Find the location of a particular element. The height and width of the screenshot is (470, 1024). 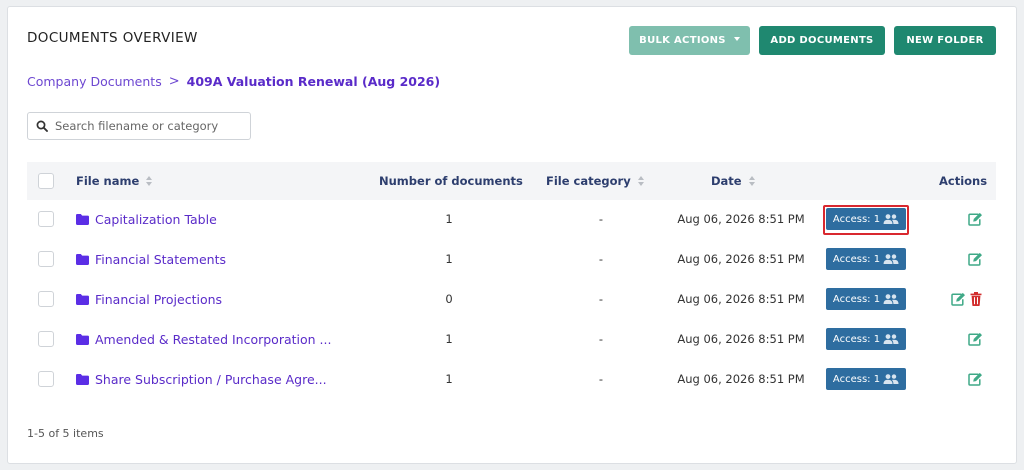

file-name-link: Capitalization Table is located at coordinates (156, 219).